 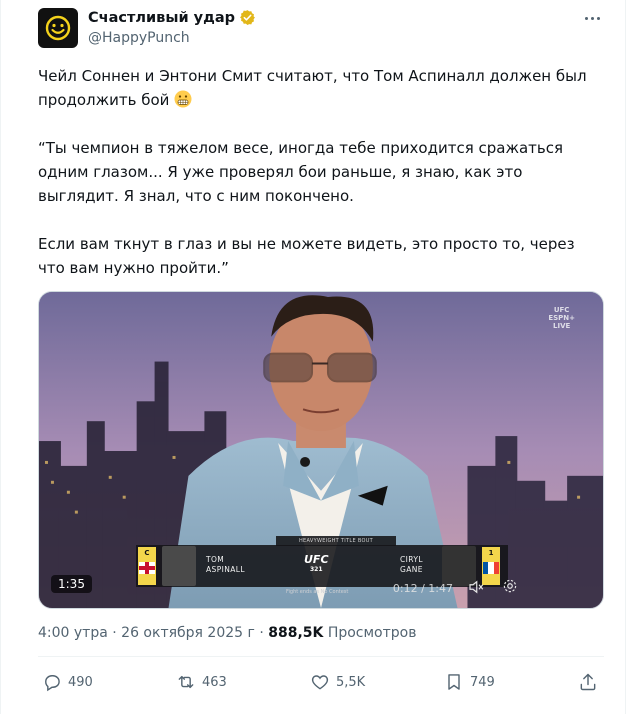 I want to click on reply-button: 490, so click(x=67, y=682).